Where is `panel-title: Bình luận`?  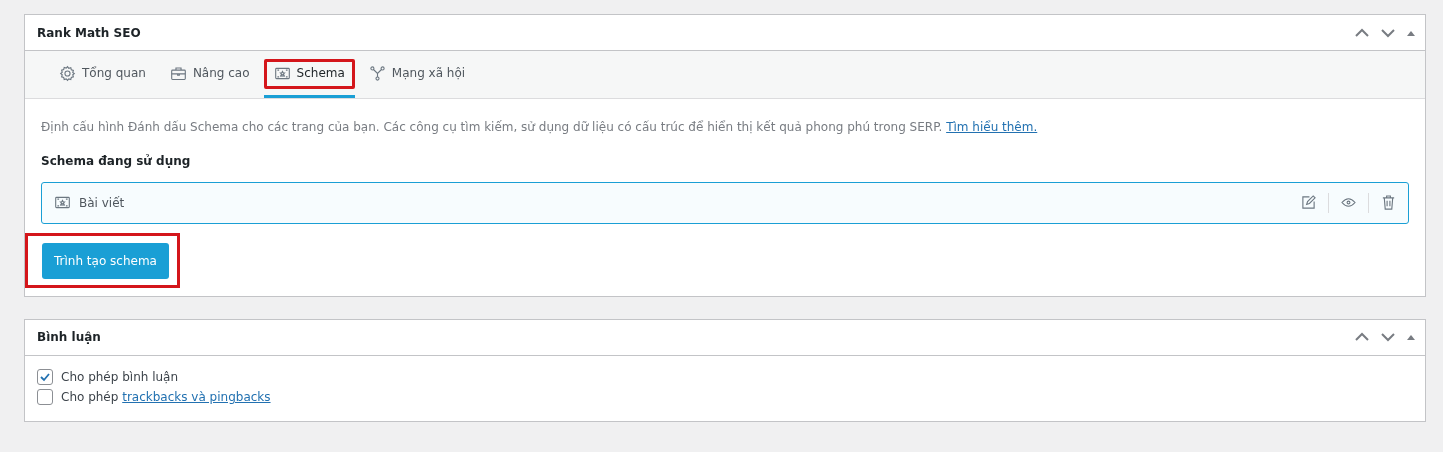 panel-title: Bình luận is located at coordinates (69, 337).